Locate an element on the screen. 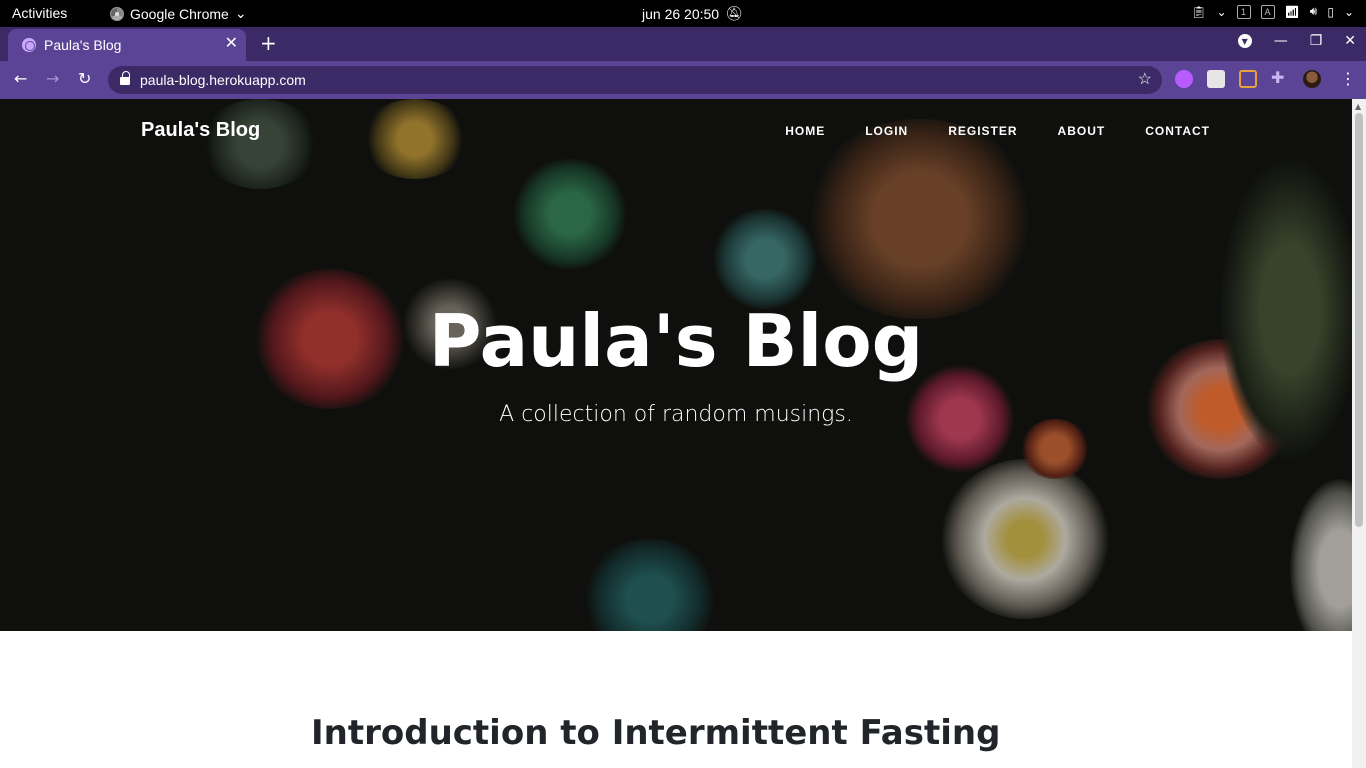 This screenshot has height=768, width=1366. kebab-menu-icon: ⋮ is located at coordinates (1348, 78).